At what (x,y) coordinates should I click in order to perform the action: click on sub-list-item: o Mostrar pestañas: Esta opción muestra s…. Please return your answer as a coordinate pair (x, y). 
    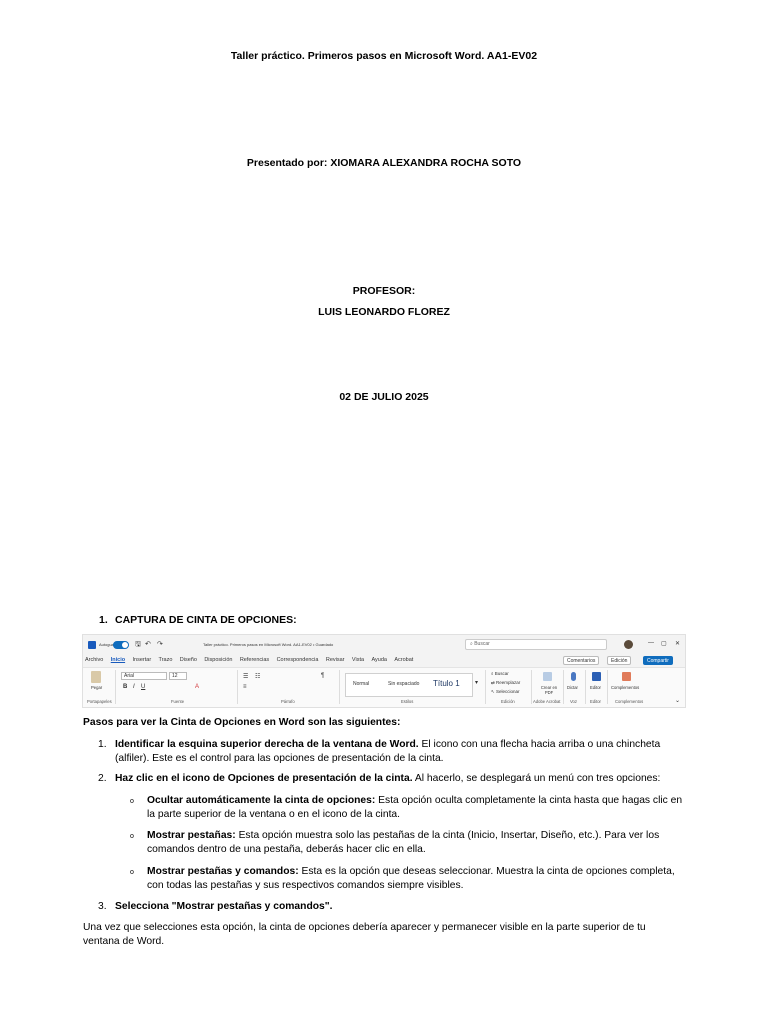
    Looking at the image, I should click on (407, 843).